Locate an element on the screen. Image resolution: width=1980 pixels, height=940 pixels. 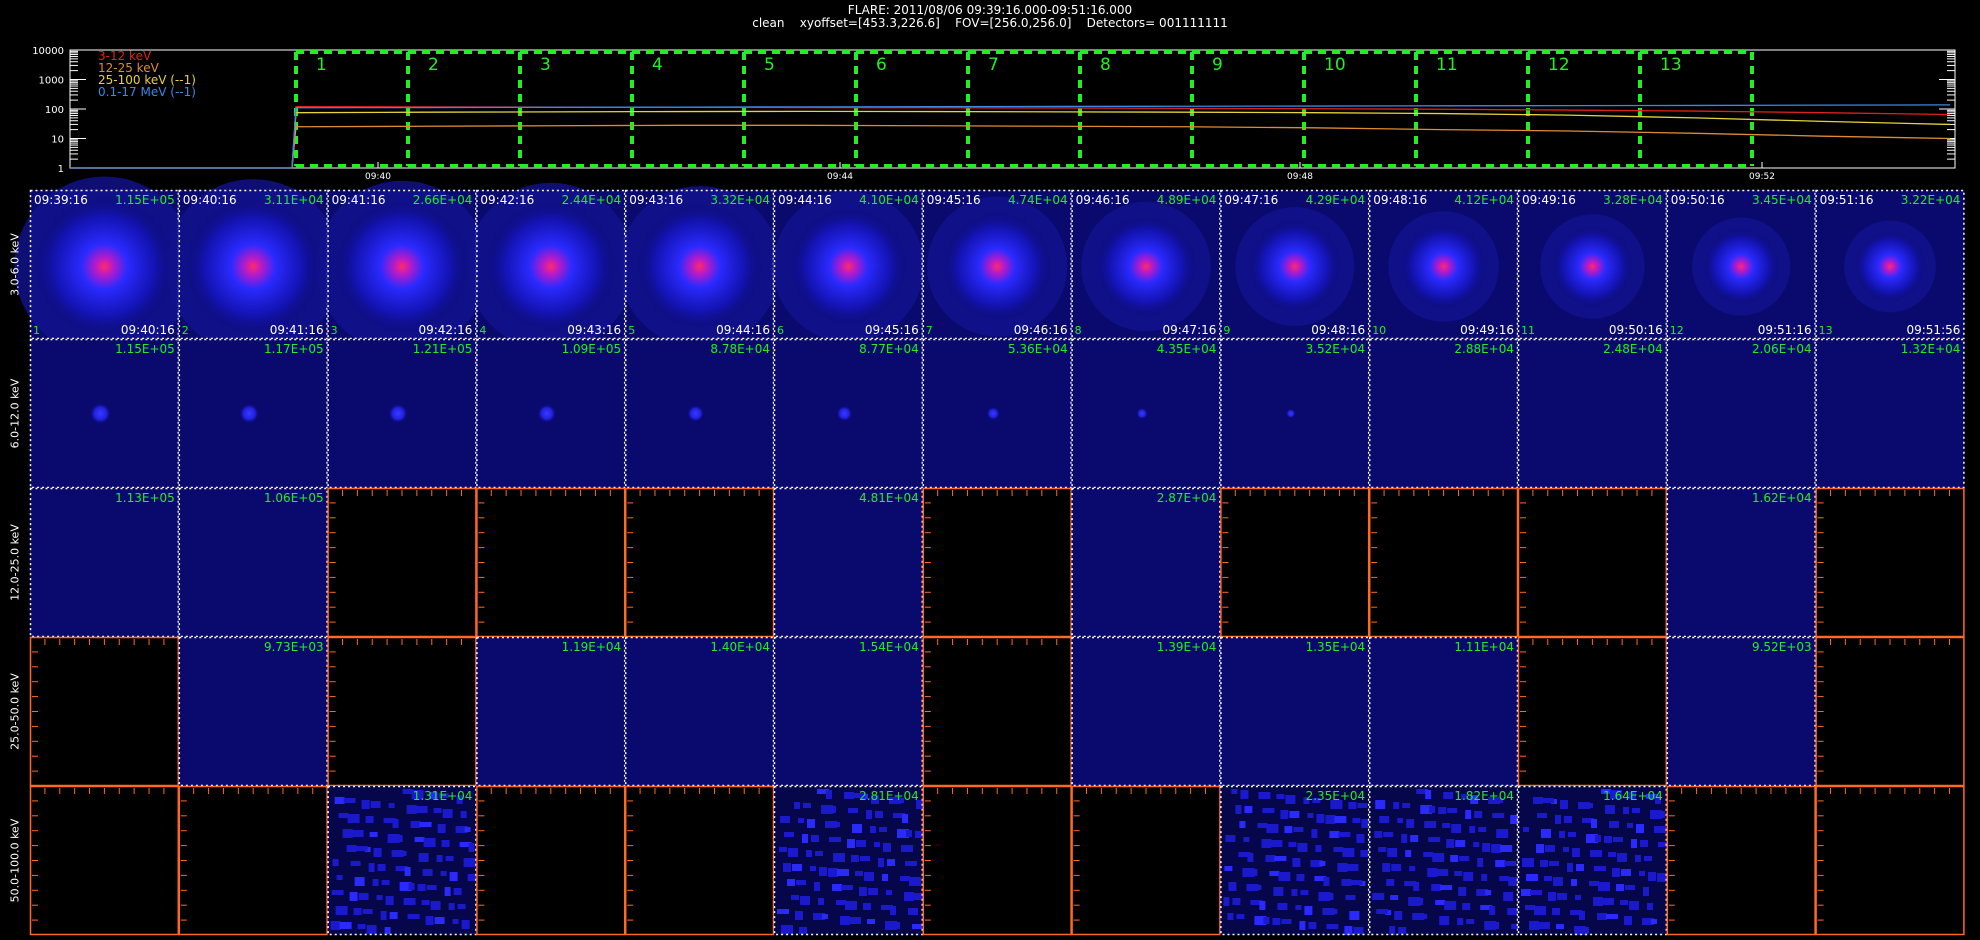
image-panel: 3.45E+04 09:50:16 09:51:16 12 is located at coordinates (1741, 264).